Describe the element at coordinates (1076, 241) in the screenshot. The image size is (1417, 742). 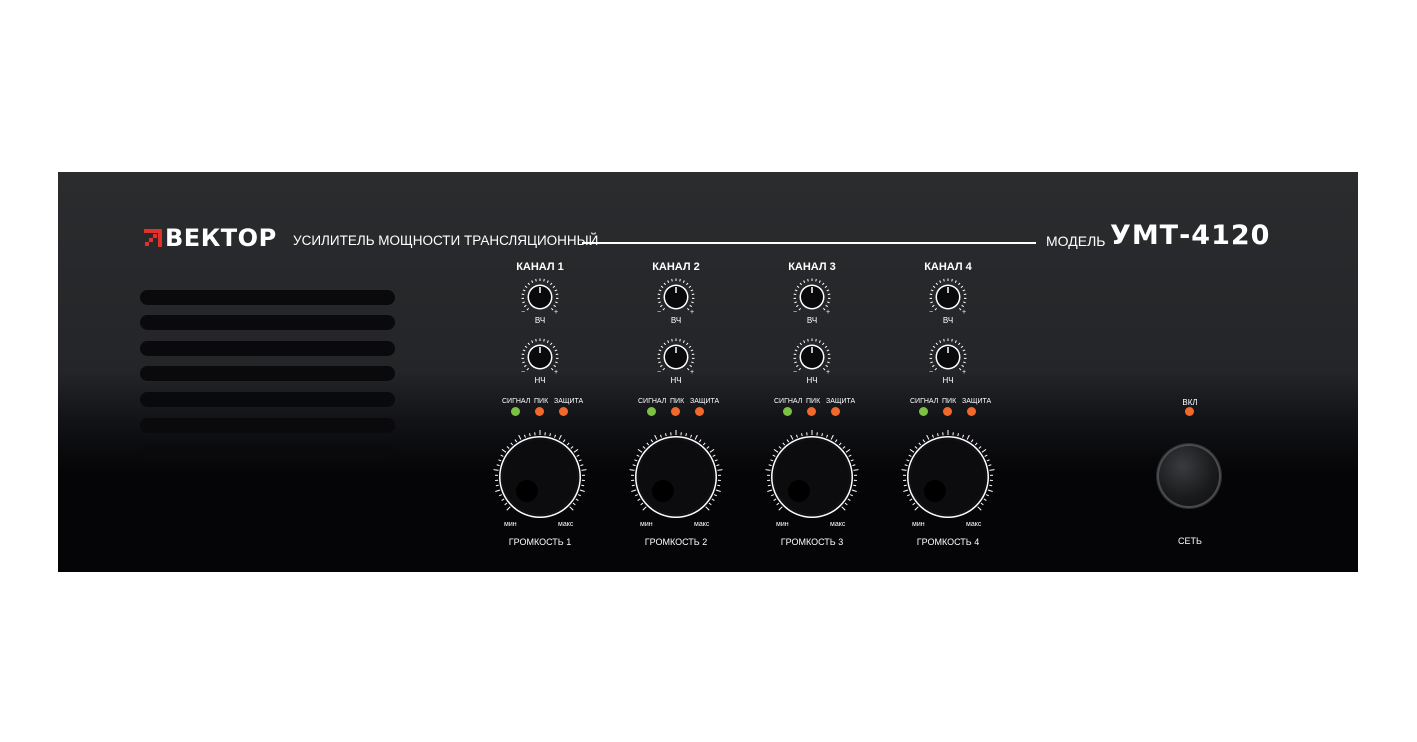
I see `model-label: МОДЕЛЬ` at that location.